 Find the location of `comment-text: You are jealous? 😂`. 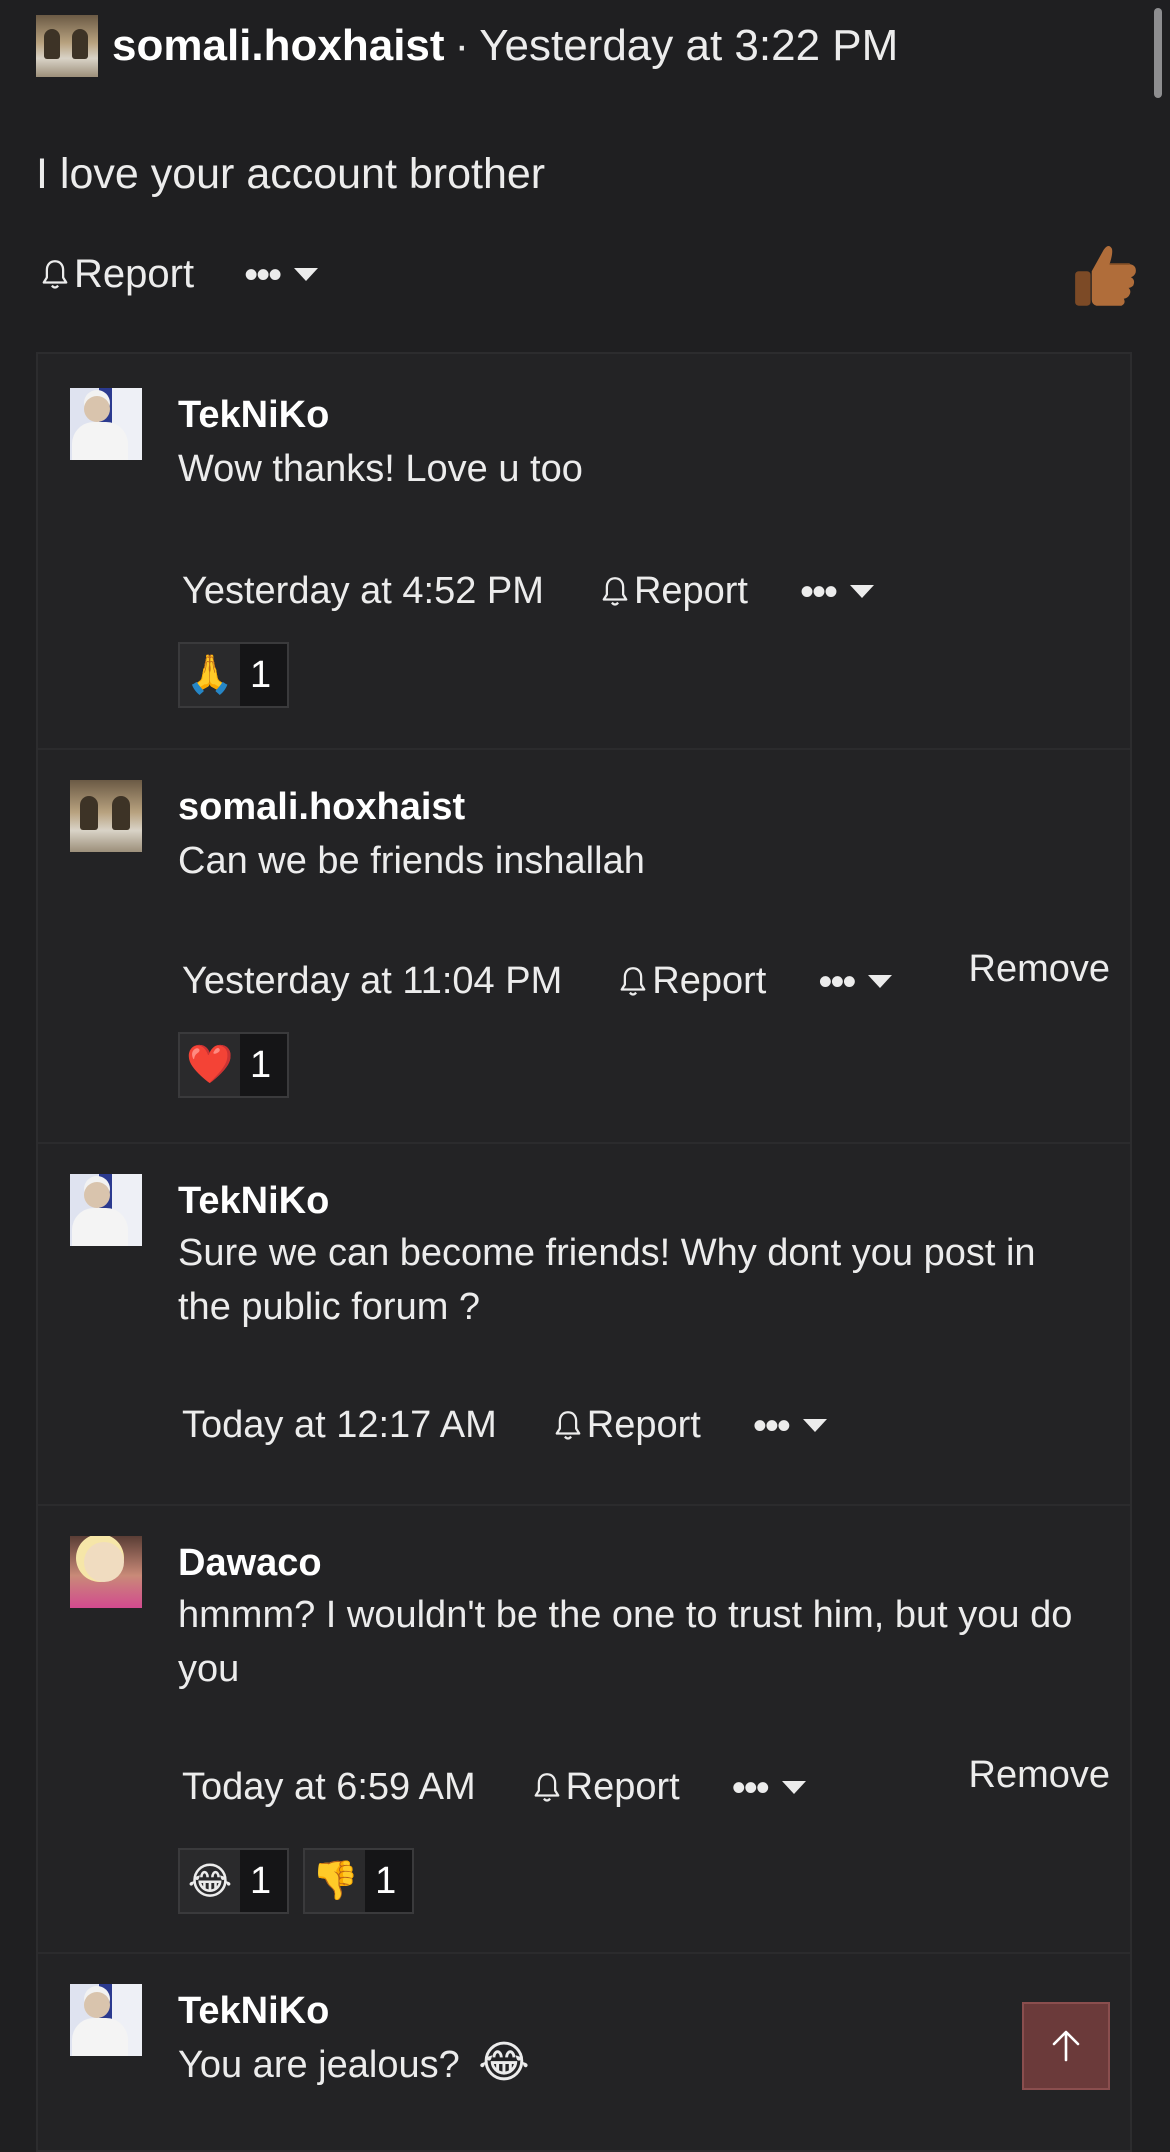

comment-text: You are jealous? 😂 is located at coordinates (628, 2064).